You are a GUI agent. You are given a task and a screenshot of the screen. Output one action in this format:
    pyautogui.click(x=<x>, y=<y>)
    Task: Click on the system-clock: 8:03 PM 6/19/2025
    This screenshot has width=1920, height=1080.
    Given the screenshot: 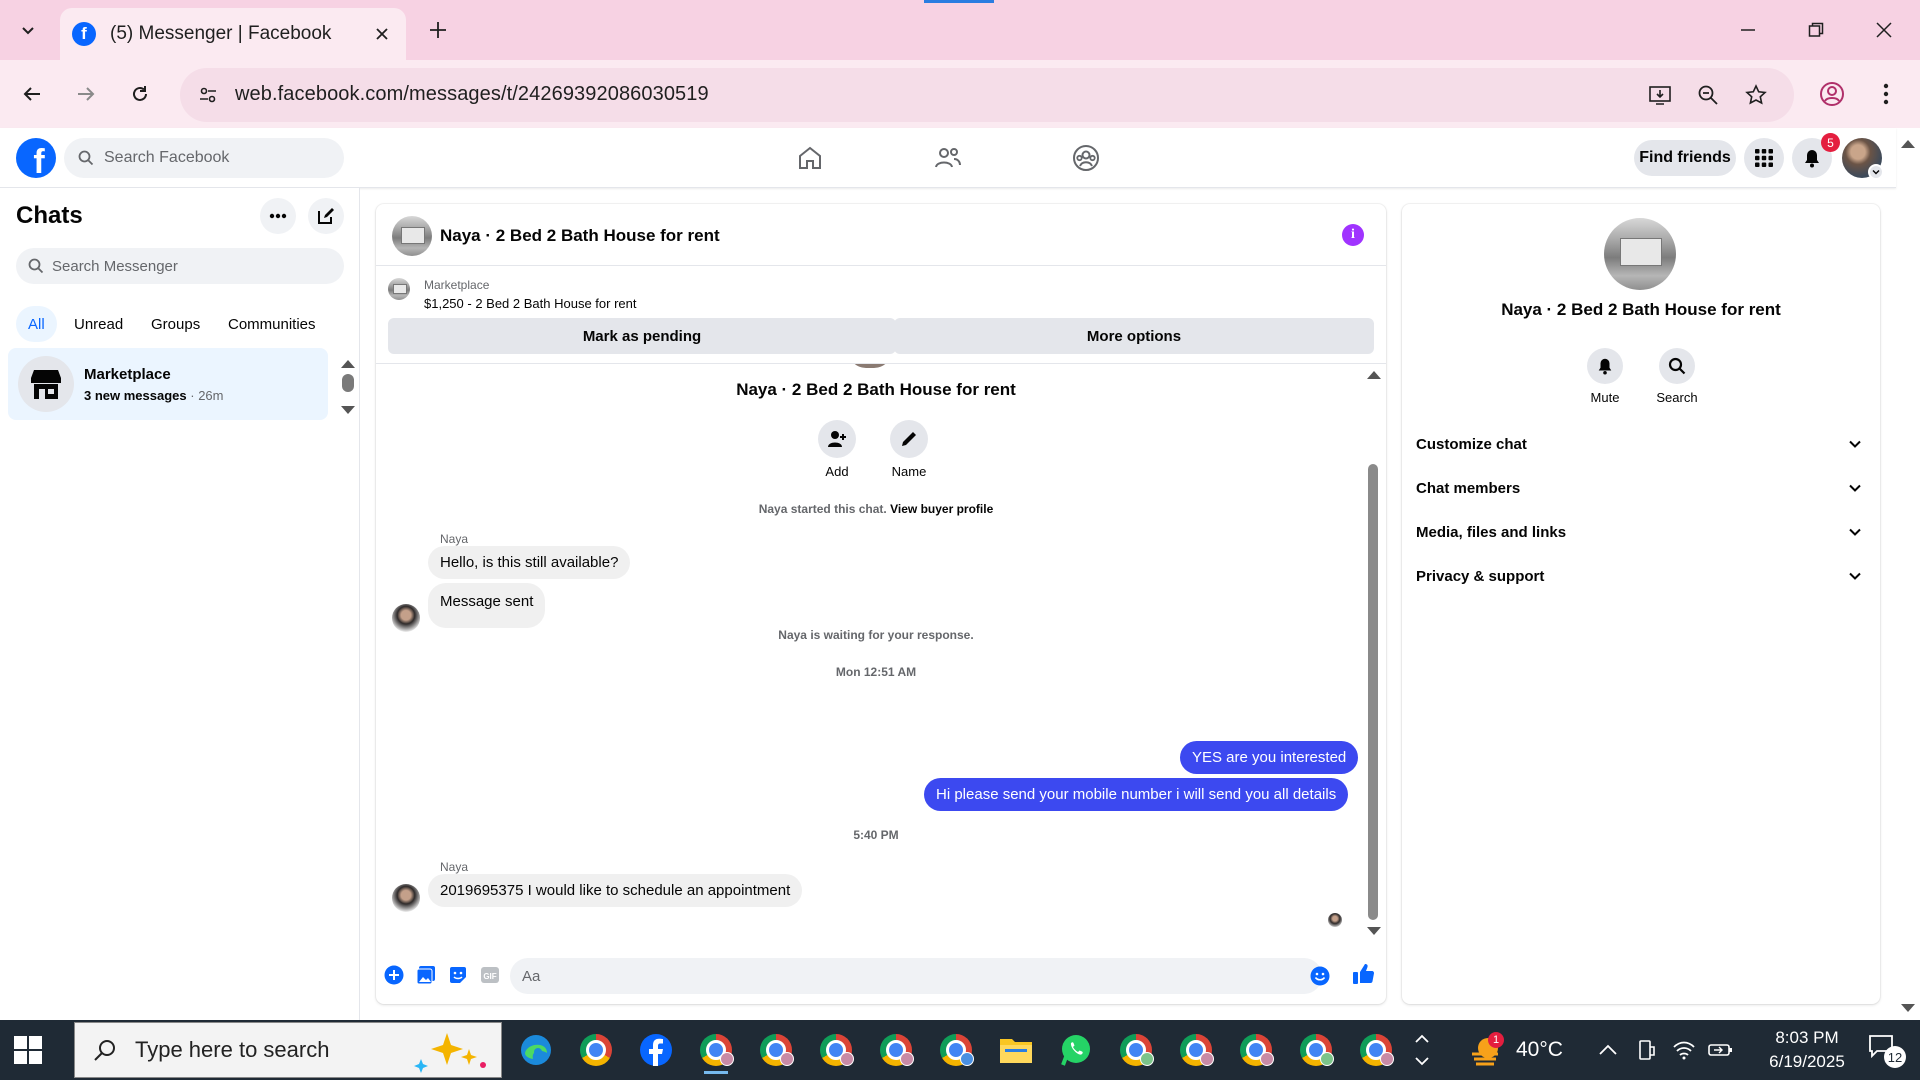 What is the action you would take?
    pyautogui.click(x=1807, y=1050)
    